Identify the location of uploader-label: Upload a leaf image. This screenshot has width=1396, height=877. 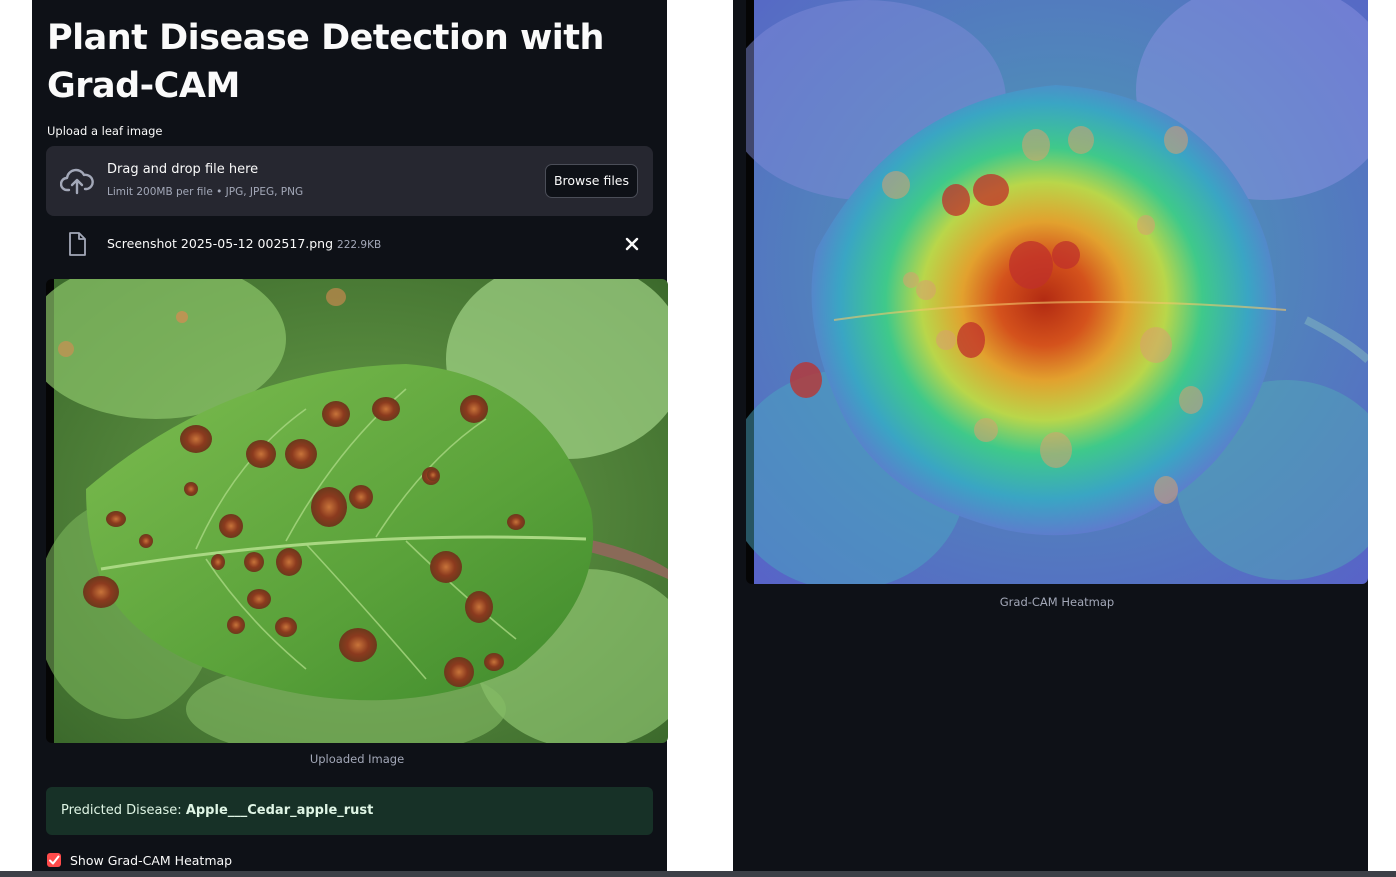
(105, 131).